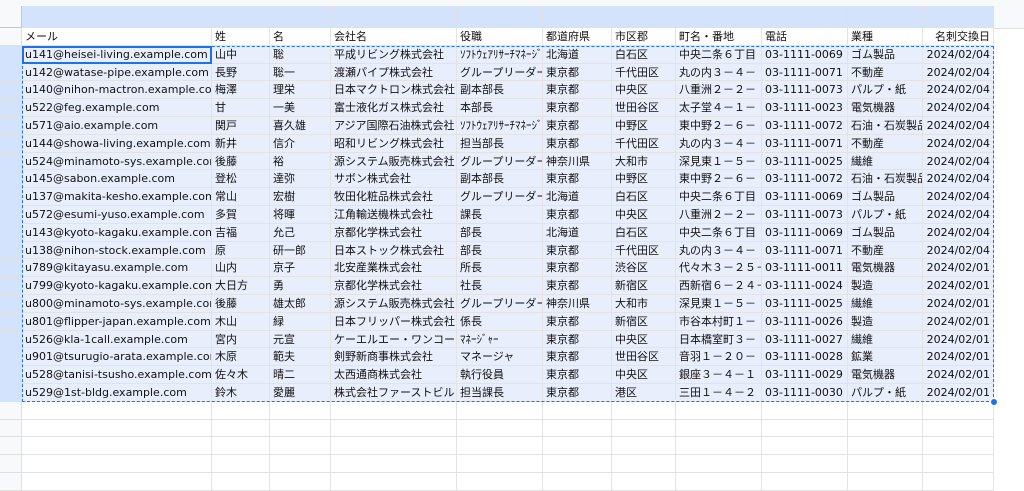  I want to click on cell-c1: 名, so click(300, 37).